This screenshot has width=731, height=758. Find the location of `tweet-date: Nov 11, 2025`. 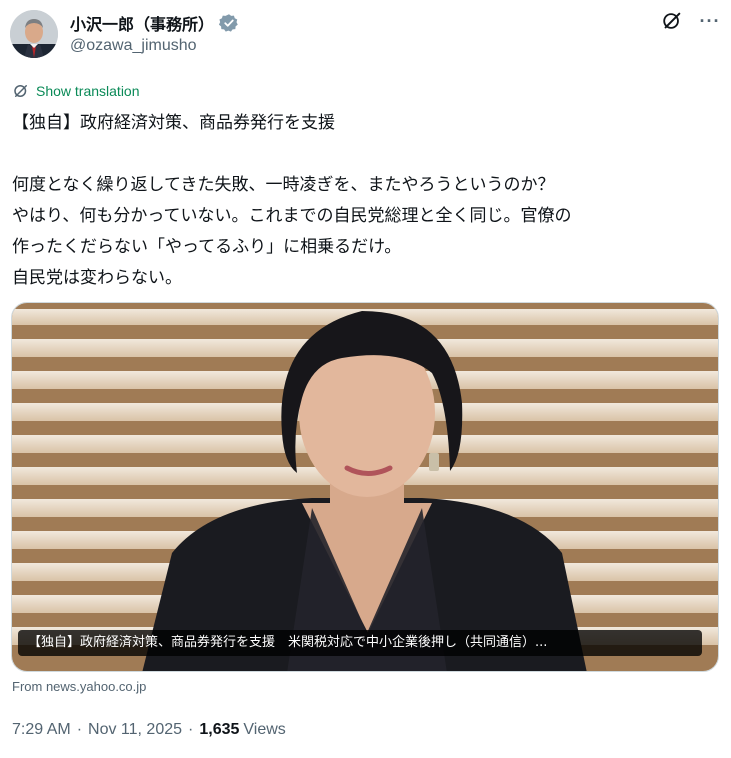

tweet-date: Nov 11, 2025 is located at coordinates (135, 730).